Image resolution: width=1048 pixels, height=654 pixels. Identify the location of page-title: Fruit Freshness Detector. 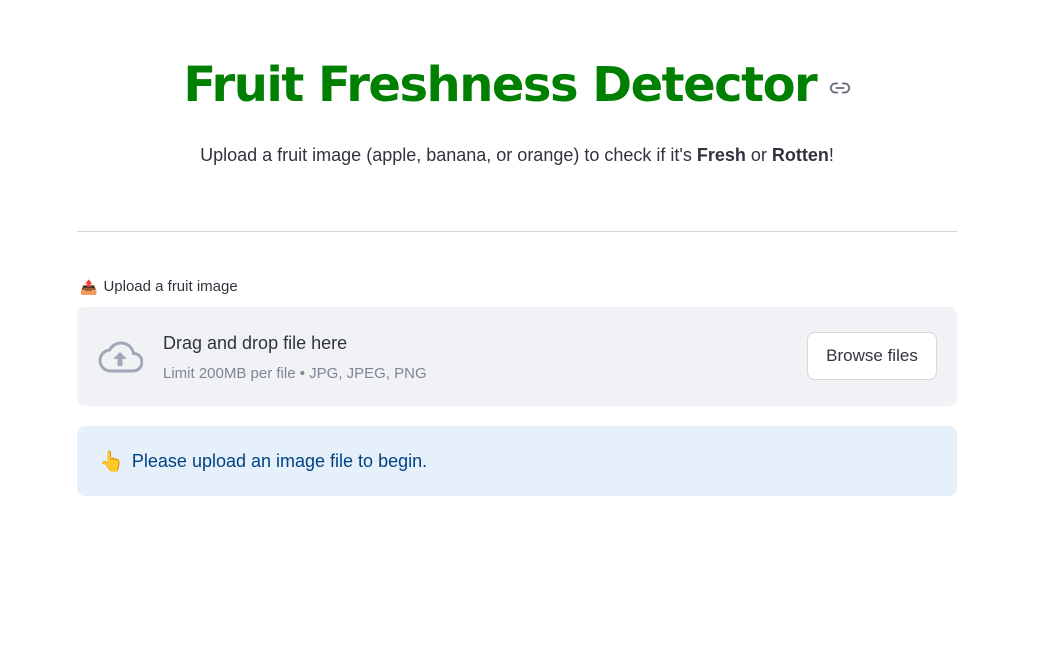
(500, 85).